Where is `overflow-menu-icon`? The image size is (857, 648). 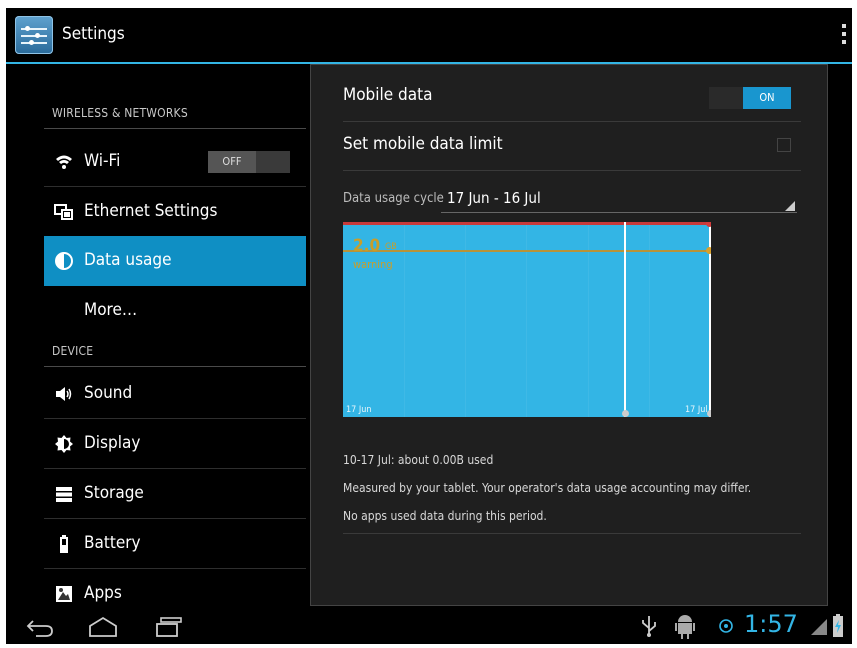 overflow-menu-icon is located at coordinates (844, 36).